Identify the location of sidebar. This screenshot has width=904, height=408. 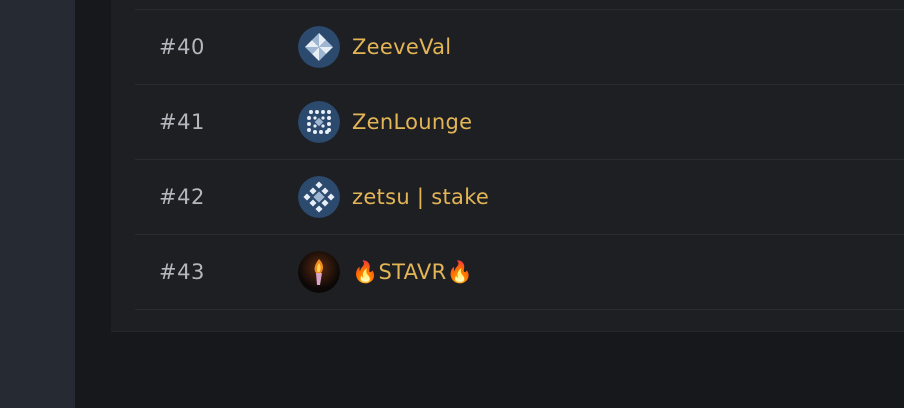
(37, 204).